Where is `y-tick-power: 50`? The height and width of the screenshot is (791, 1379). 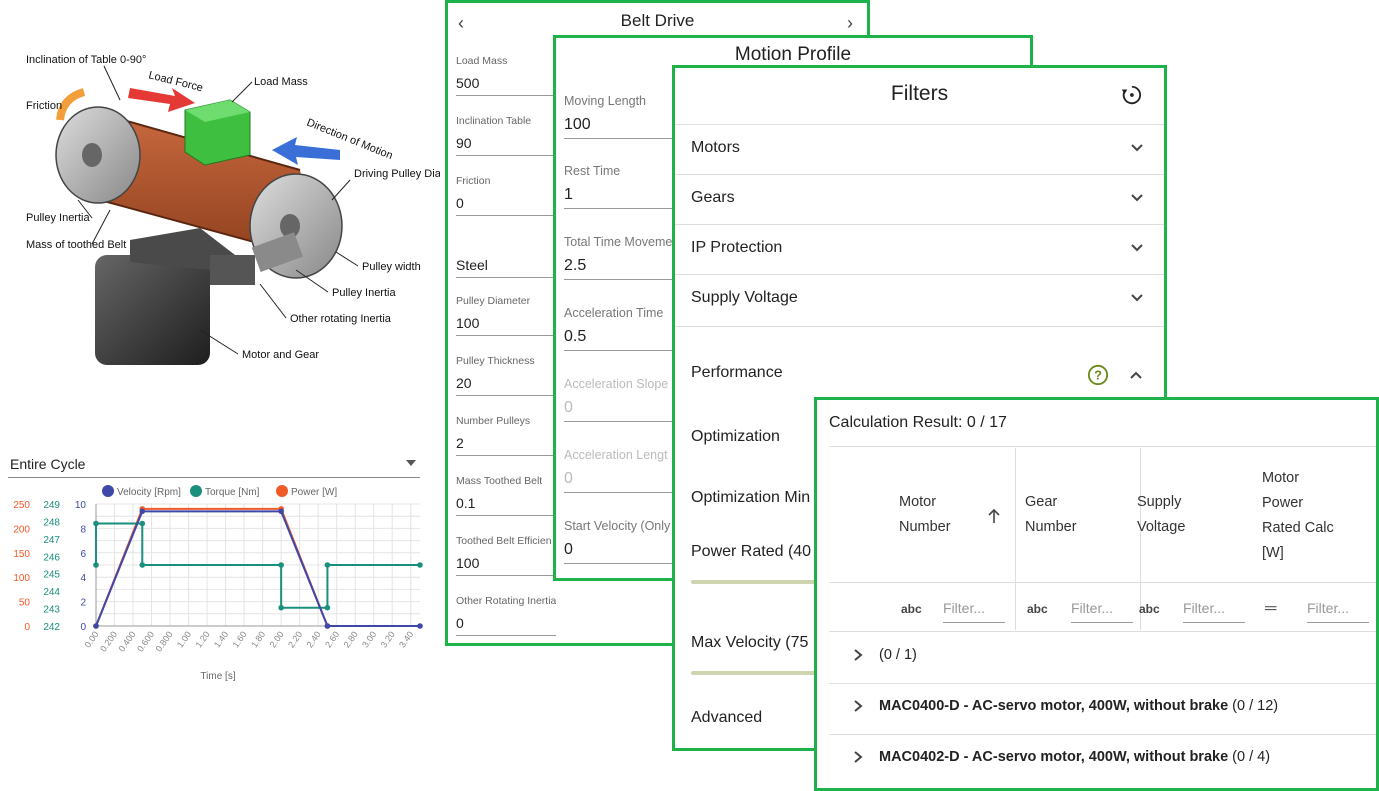 y-tick-power: 50 is located at coordinates (25, 603).